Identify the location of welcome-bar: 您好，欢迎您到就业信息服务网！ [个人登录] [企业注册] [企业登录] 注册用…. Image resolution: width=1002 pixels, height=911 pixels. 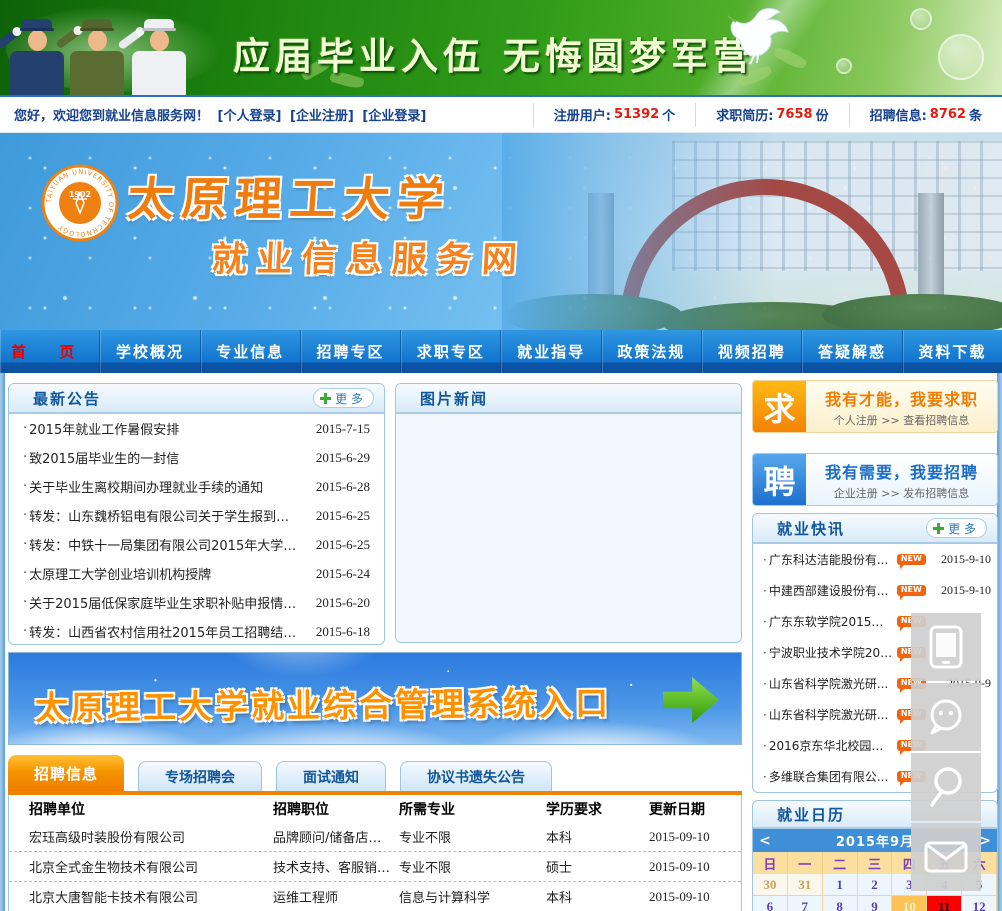
(501, 114).